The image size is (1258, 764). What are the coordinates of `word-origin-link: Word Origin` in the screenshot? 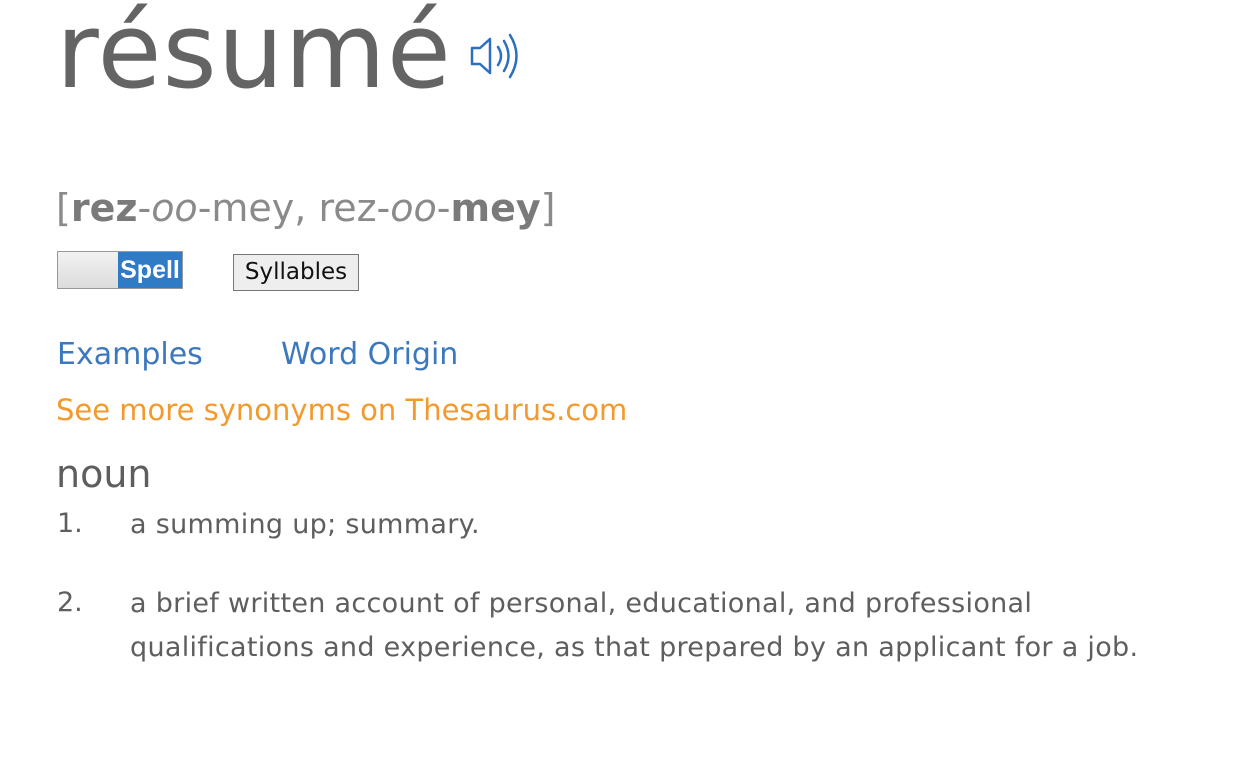 It's located at (369, 354).